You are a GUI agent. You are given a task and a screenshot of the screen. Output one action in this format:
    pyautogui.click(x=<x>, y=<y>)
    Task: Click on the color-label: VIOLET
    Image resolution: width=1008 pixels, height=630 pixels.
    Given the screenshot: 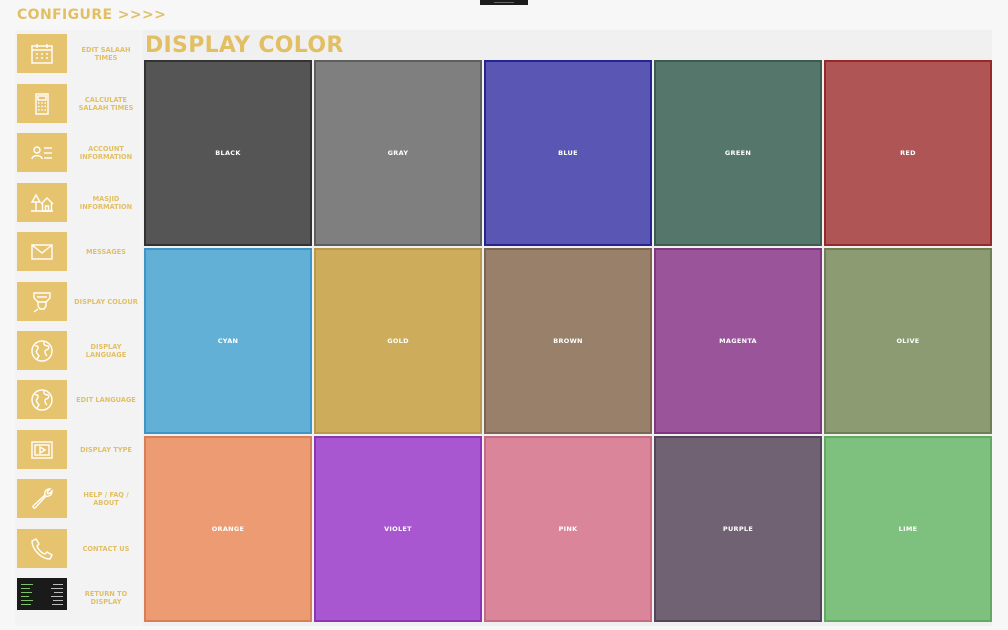 What is the action you would take?
    pyautogui.click(x=398, y=529)
    